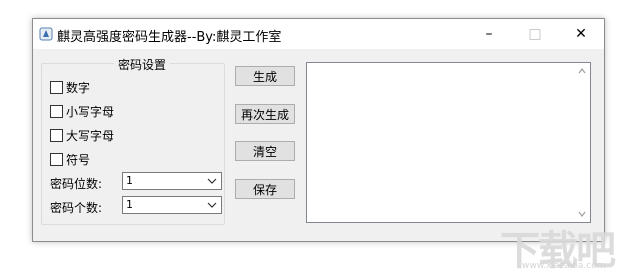 Image resolution: width=625 pixels, height=276 pixels. What do you see at coordinates (78, 159) in the screenshot?
I see `checkbox-label: 符号` at bounding box center [78, 159].